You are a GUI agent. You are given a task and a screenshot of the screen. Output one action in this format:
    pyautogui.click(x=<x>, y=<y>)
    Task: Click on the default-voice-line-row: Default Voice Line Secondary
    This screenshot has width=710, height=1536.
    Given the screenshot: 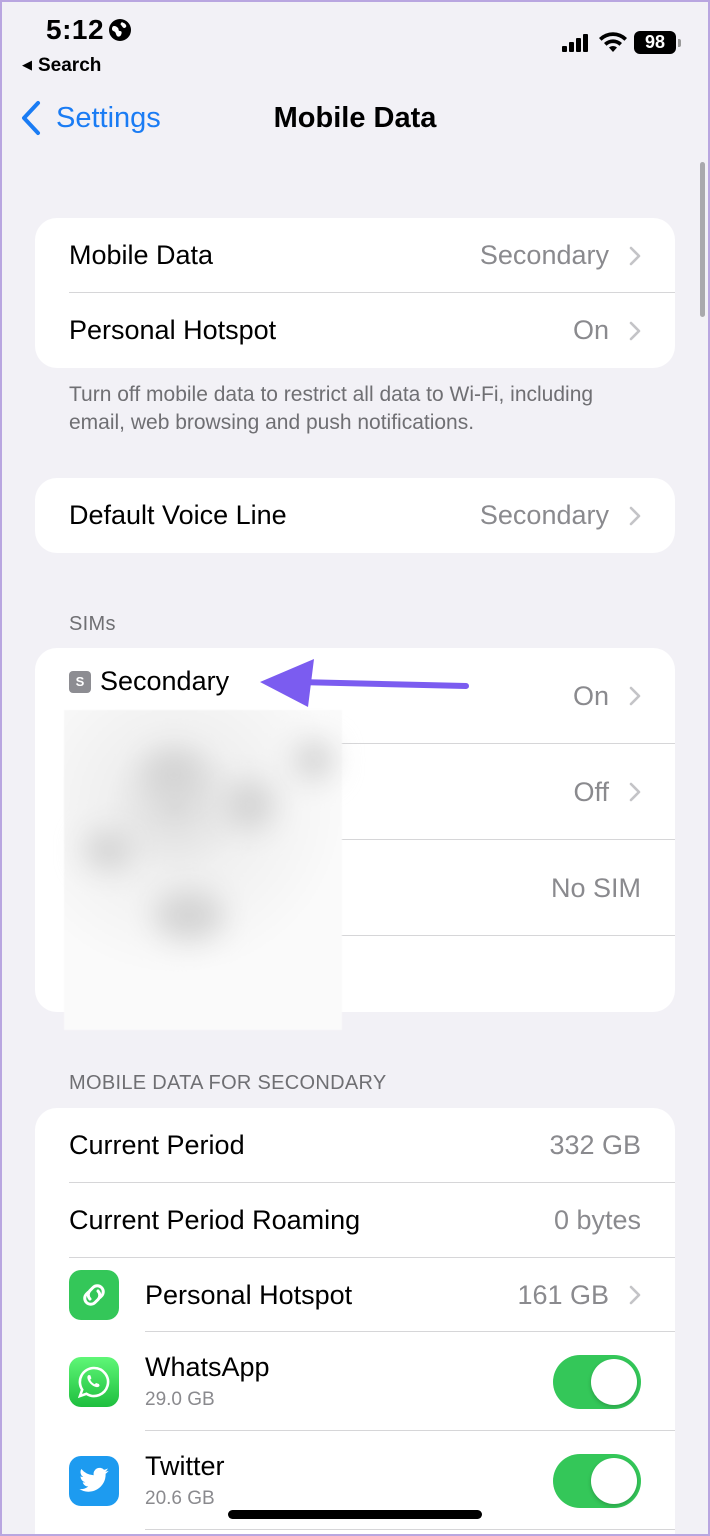 What is the action you would take?
    pyautogui.click(x=355, y=515)
    